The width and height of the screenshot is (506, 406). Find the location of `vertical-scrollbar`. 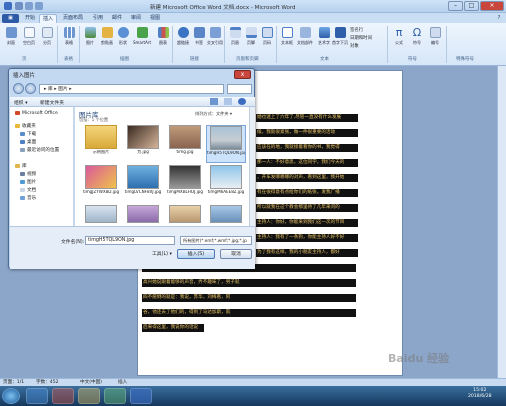

vertical-scrollbar is located at coordinates (501, 222).